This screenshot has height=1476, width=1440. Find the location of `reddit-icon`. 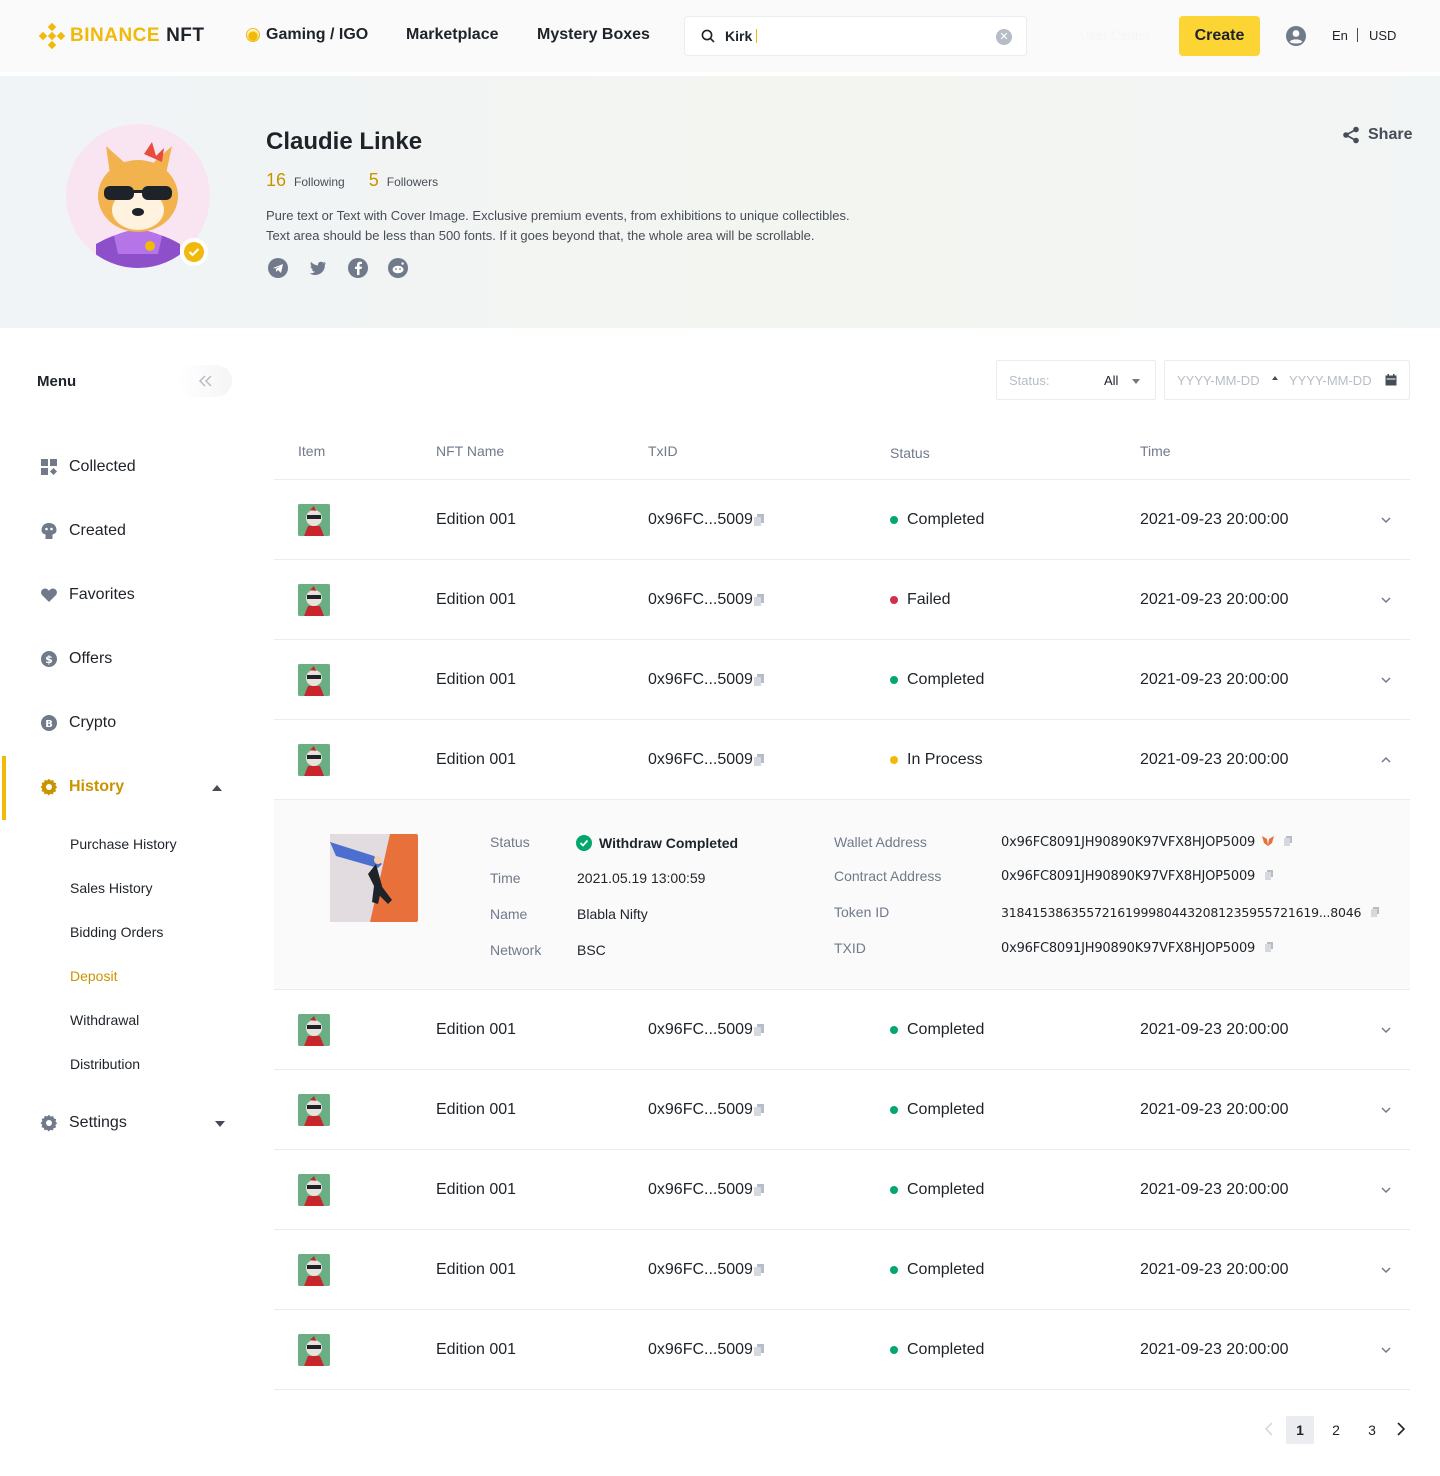

reddit-icon is located at coordinates (398, 268).